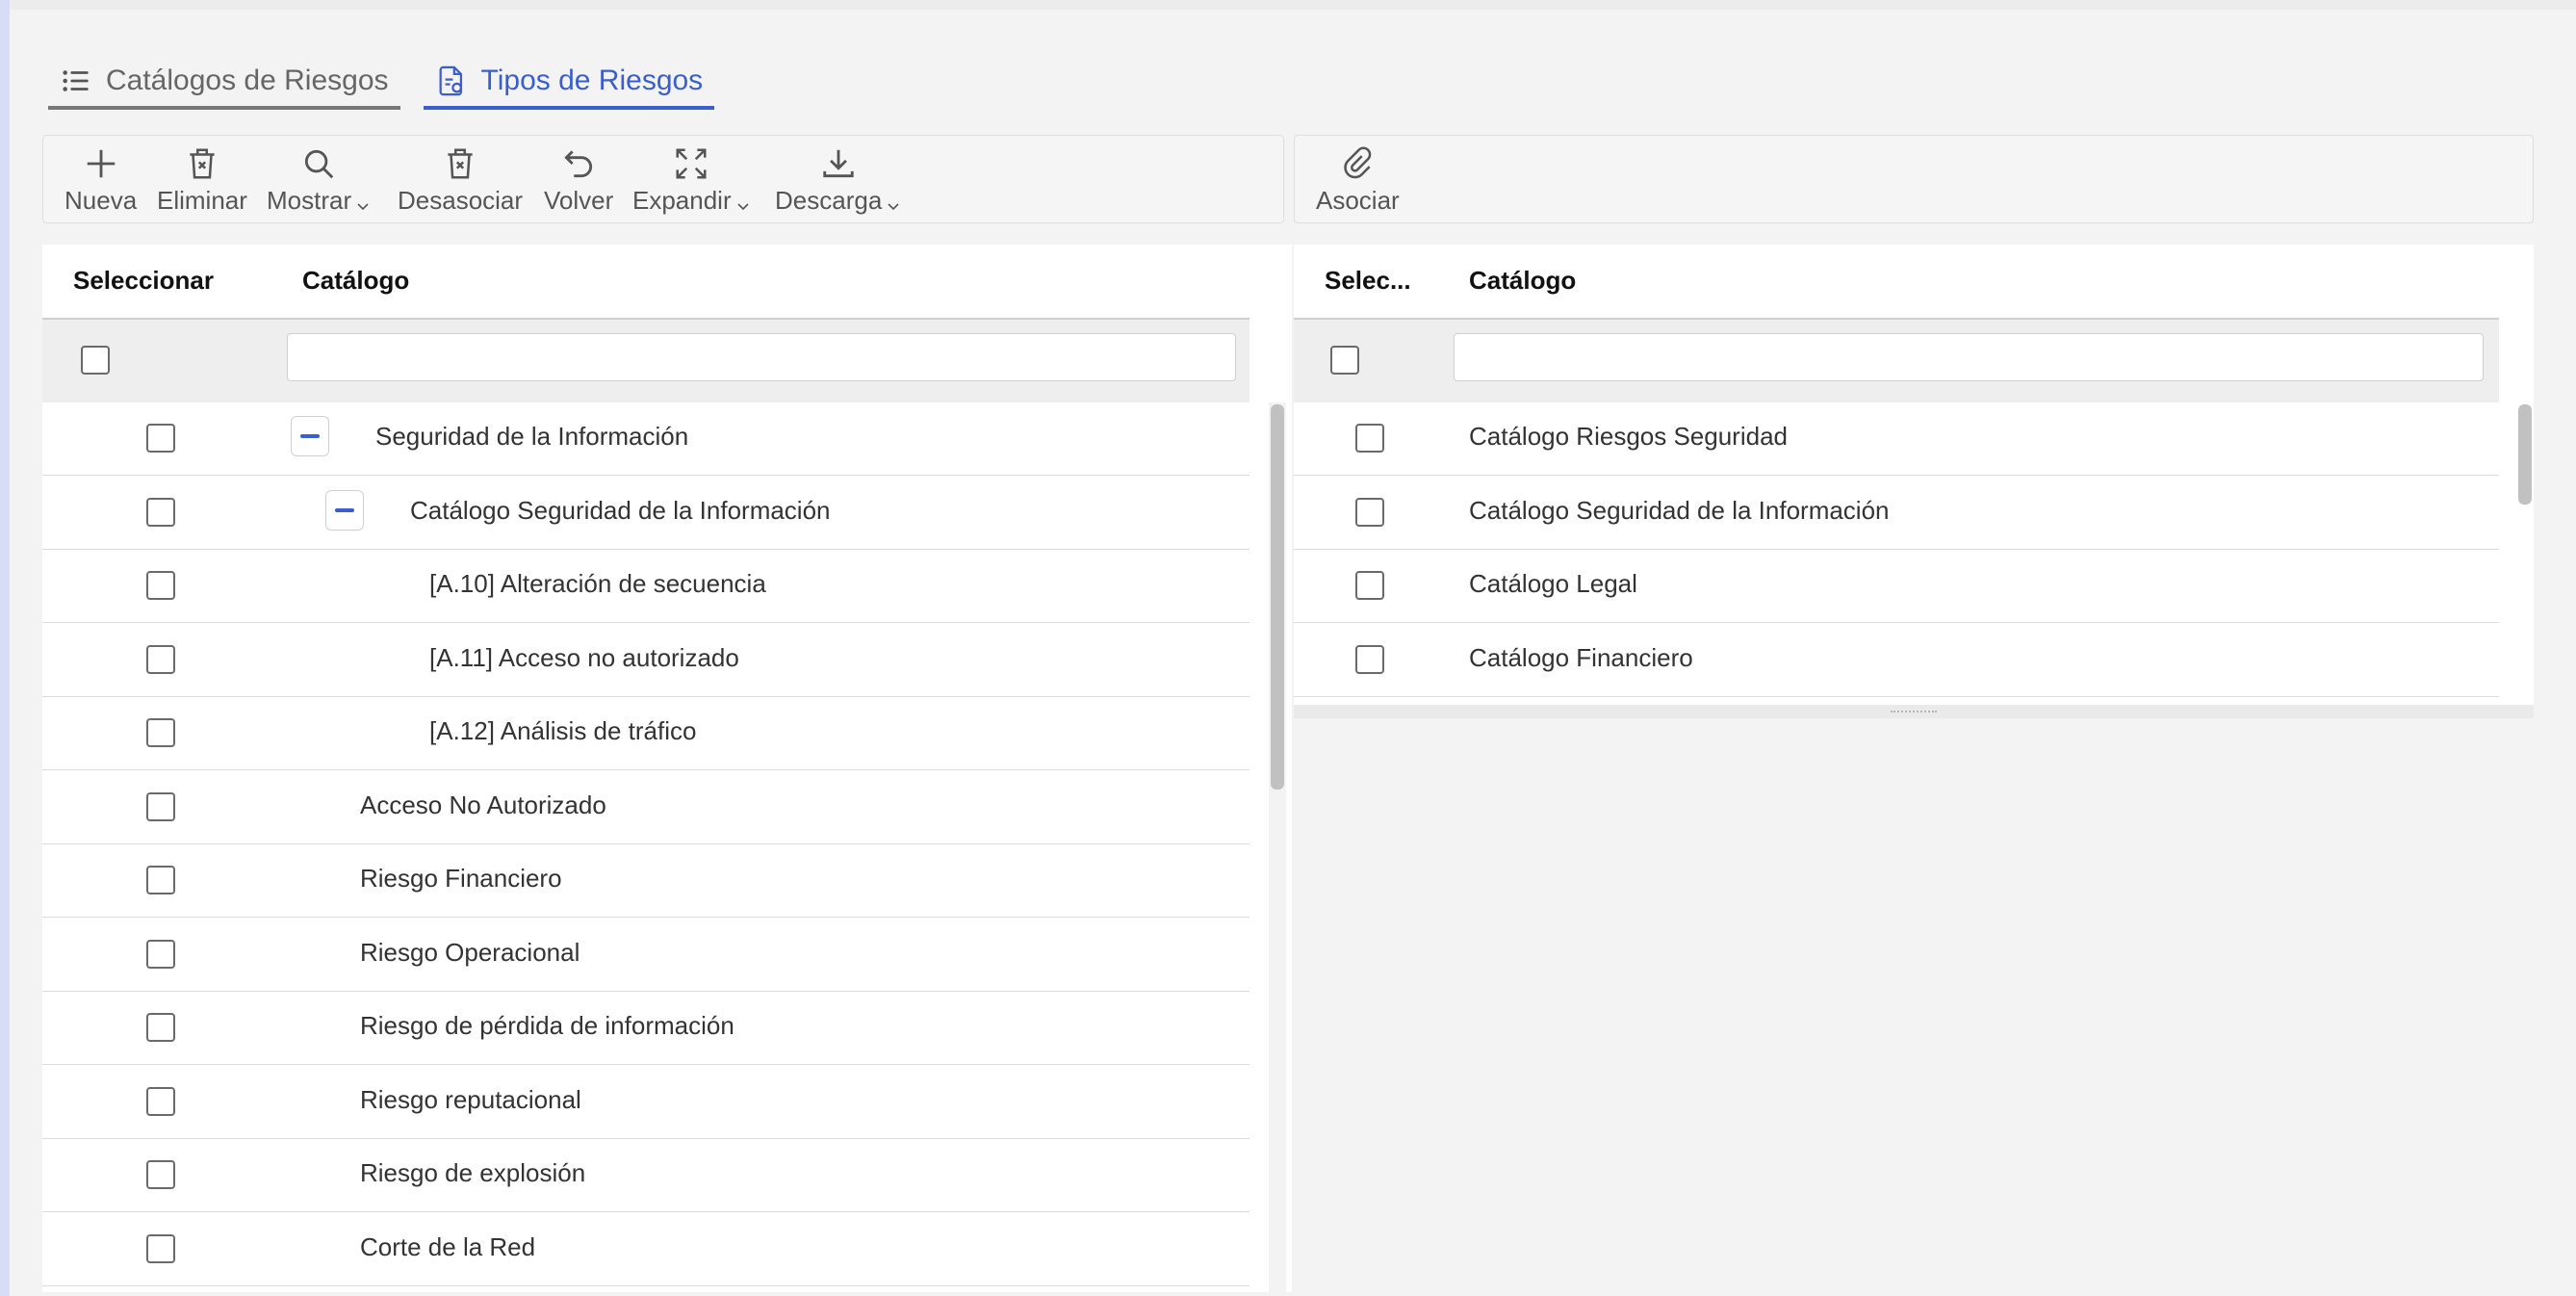 The width and height of the screenshot is (2576, 1296). I want to click on plus-icon, so click(101, 163).